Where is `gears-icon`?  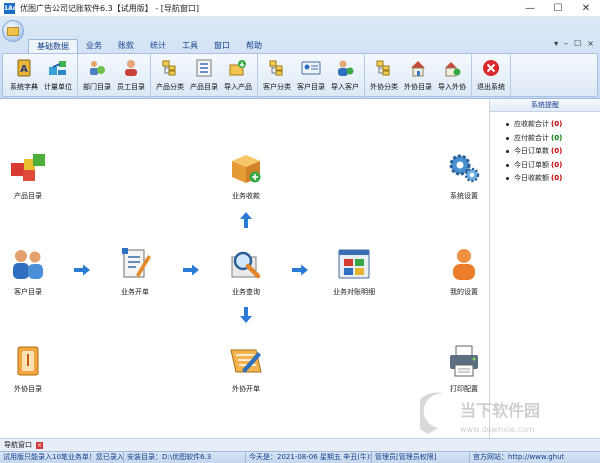 gears-icon is located at coordinates (464, 168).